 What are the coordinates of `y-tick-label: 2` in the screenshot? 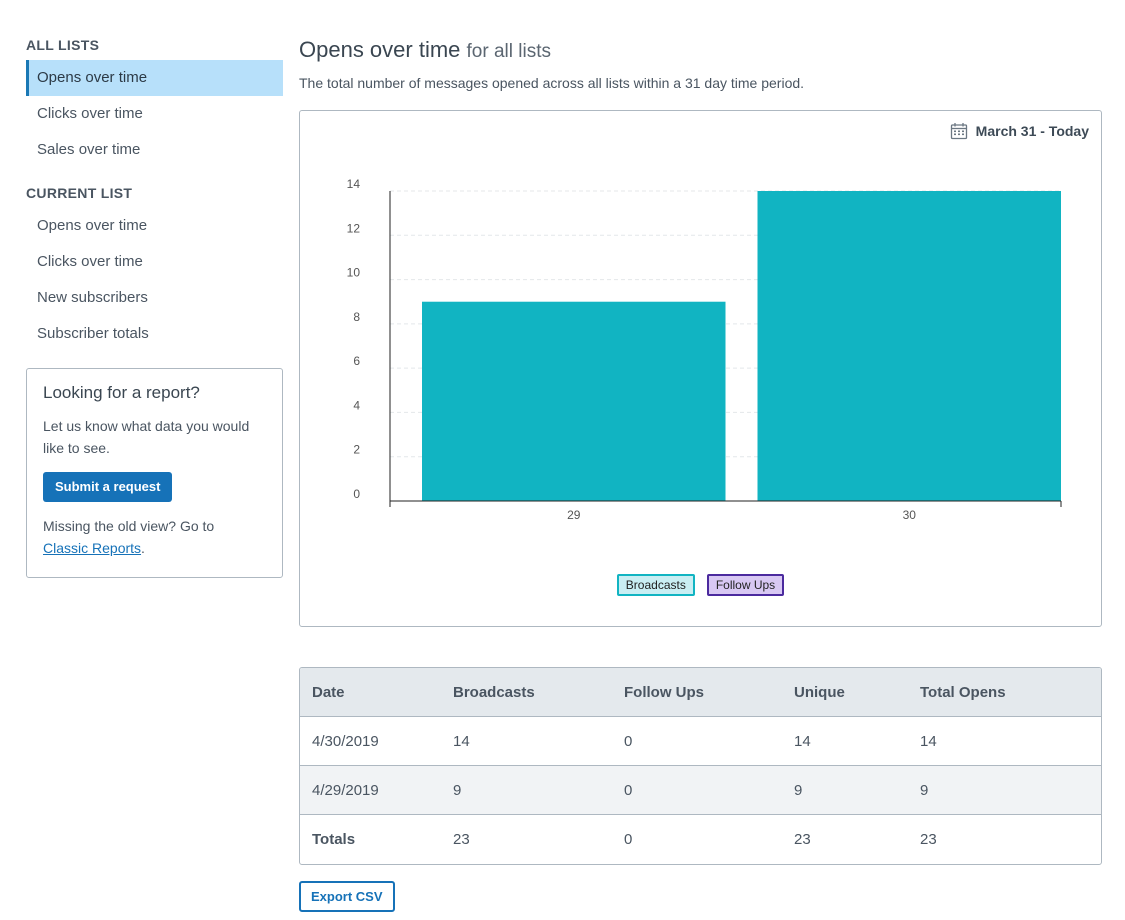 It's located at (356, 450).